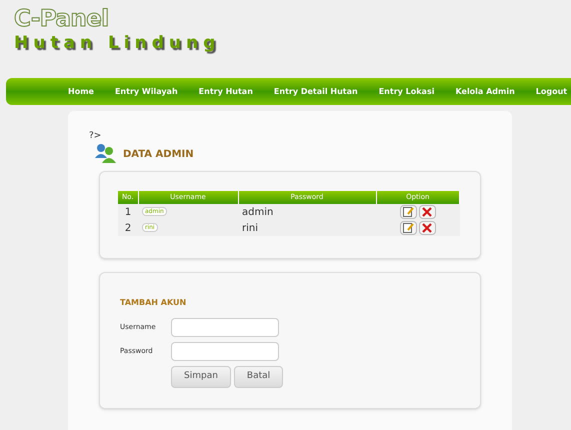  Describe the element at coordinates (95, 136) in the screenshot. I see `stray-text: ?>` at that location.